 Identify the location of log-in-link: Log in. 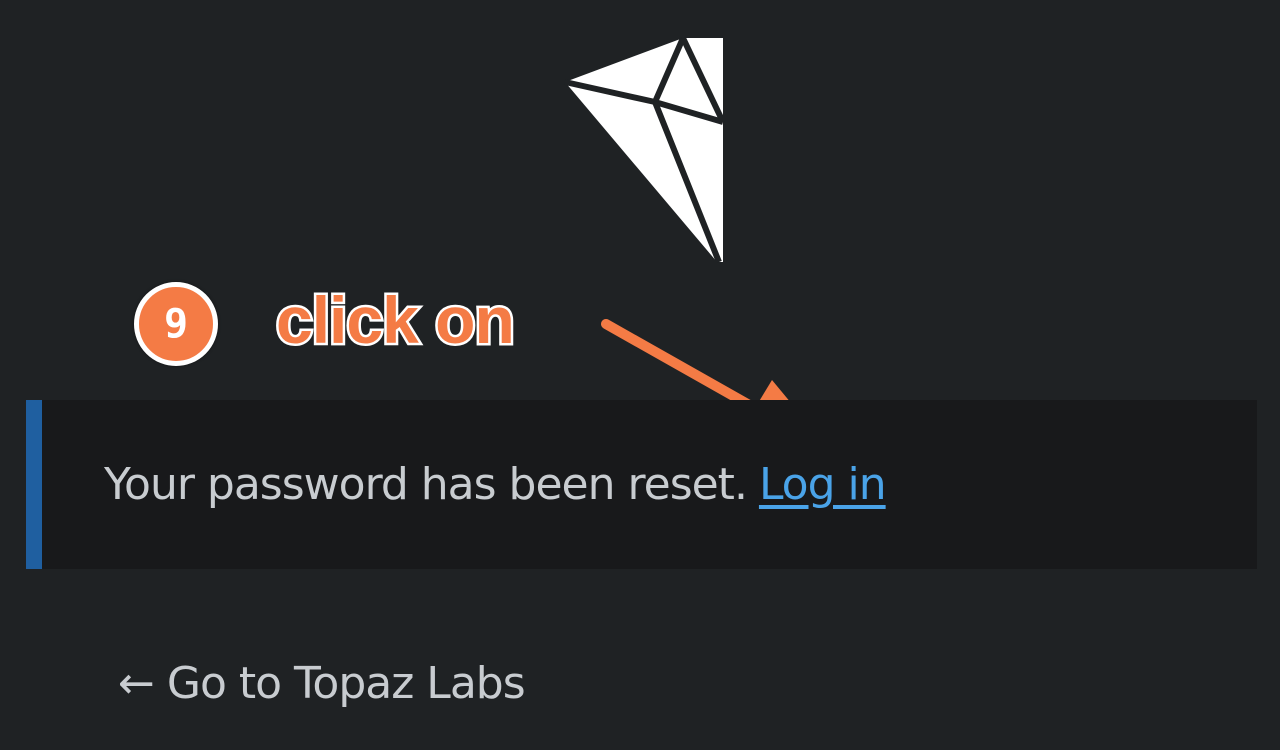
(823, 484).